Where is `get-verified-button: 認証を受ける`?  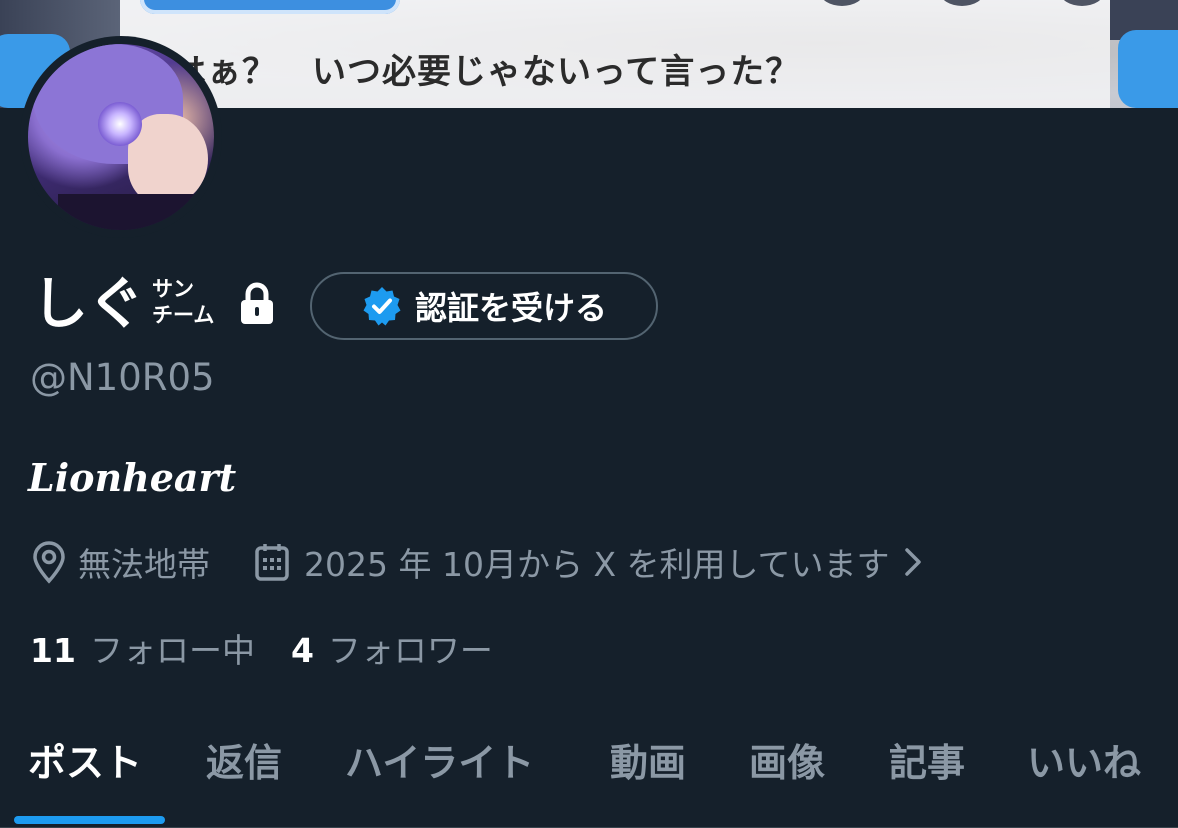
get-verified-button: 認証を受ける is located at coordinates (484, 306).